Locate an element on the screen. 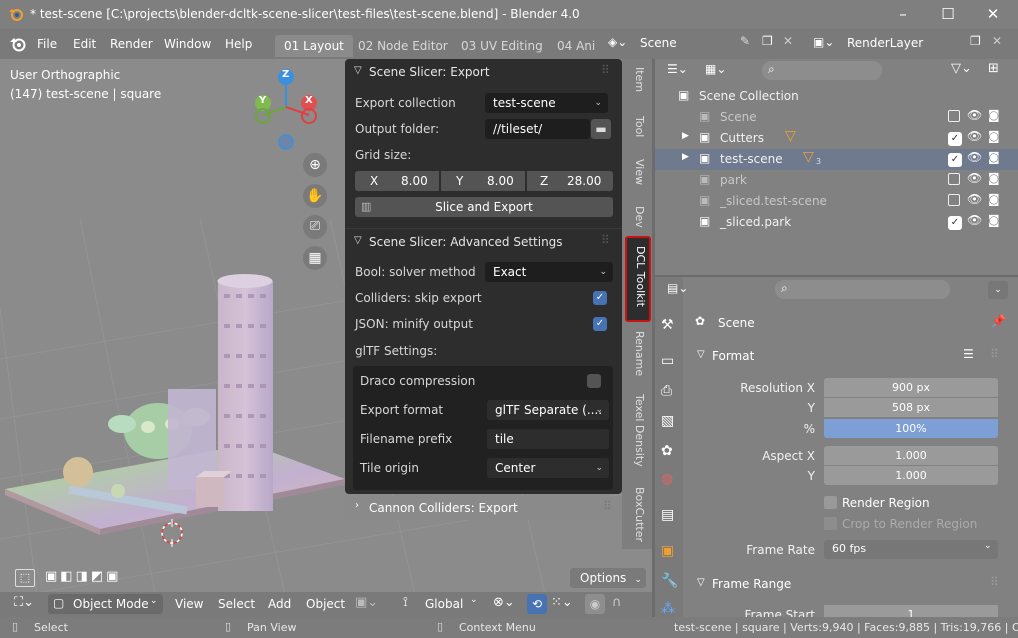 The width and height of the screenshot is (1018, 638). zoom-icon: ⊕ is located at coordinates (315, 165).